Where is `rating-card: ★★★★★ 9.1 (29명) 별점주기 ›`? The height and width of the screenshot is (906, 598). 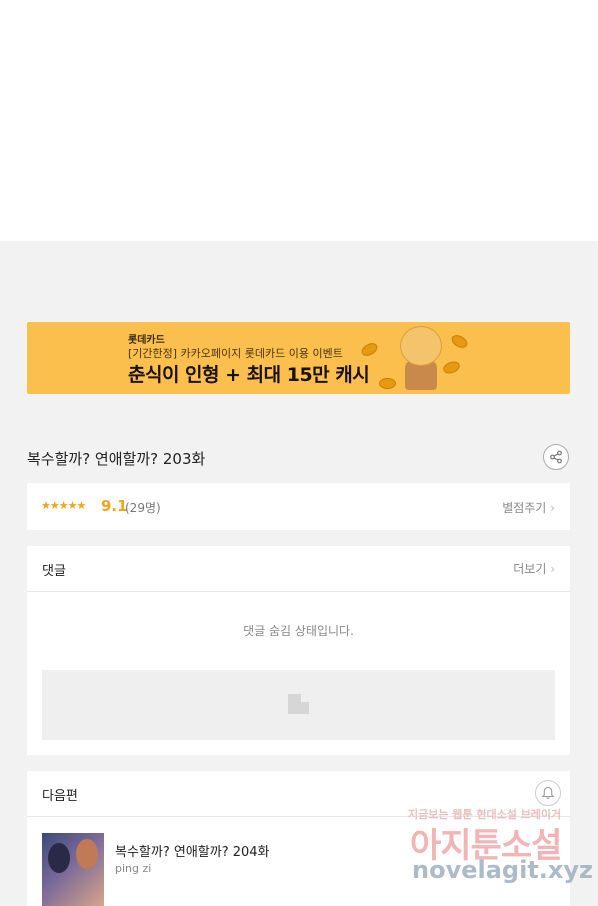 rating-card: ★★★★★ 9.1 (29명) 별점주기 › is located at coordinates (298, 506).